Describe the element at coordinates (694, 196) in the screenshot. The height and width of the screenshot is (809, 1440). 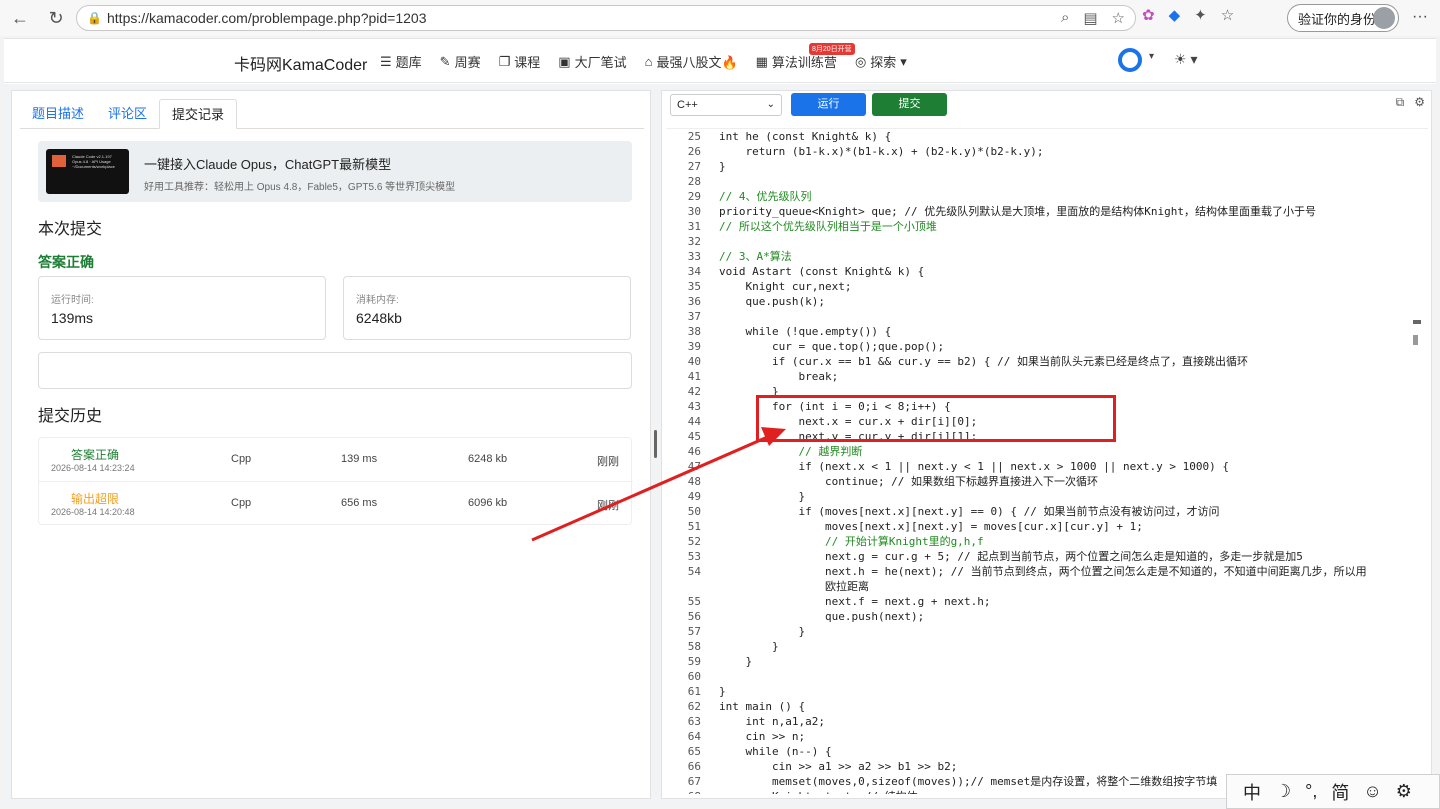
I see `line-number: 29` at that location.